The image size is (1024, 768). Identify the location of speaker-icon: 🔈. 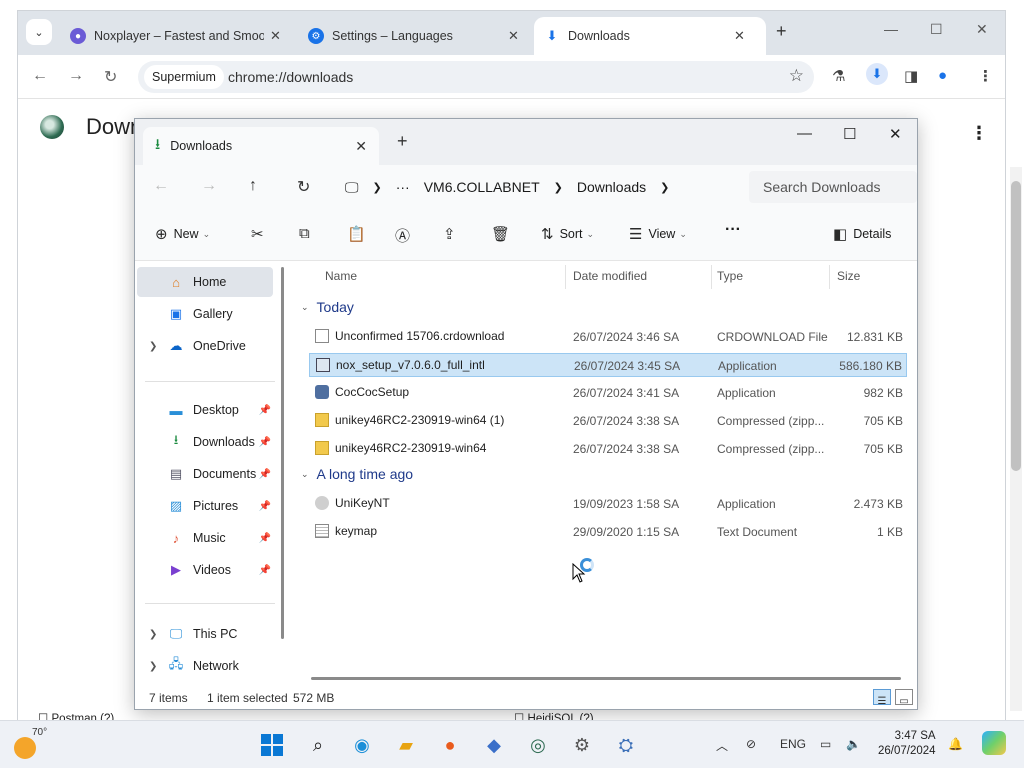
(853, 744).